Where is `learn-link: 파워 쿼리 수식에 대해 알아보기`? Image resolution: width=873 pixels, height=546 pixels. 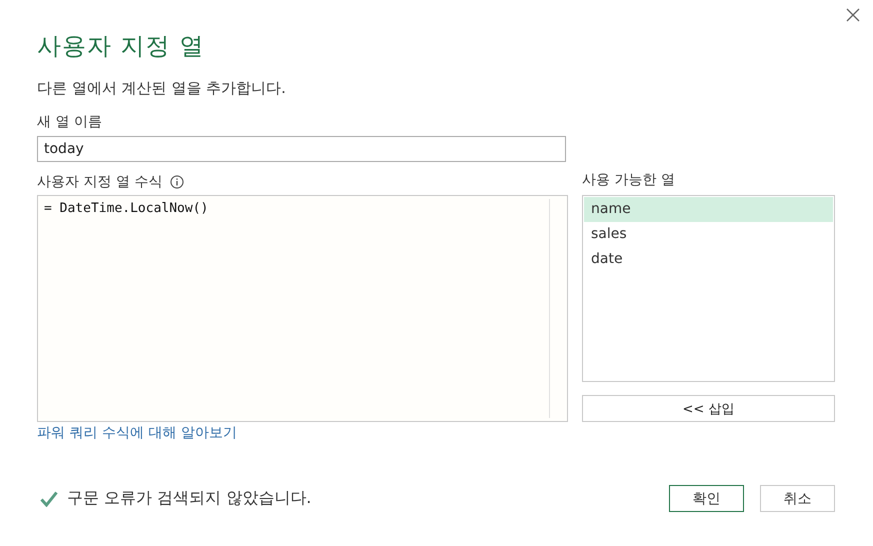 learn-link: 파워 쿼리 수식에 대해 알아보기 is located at coordinates (137, 433).